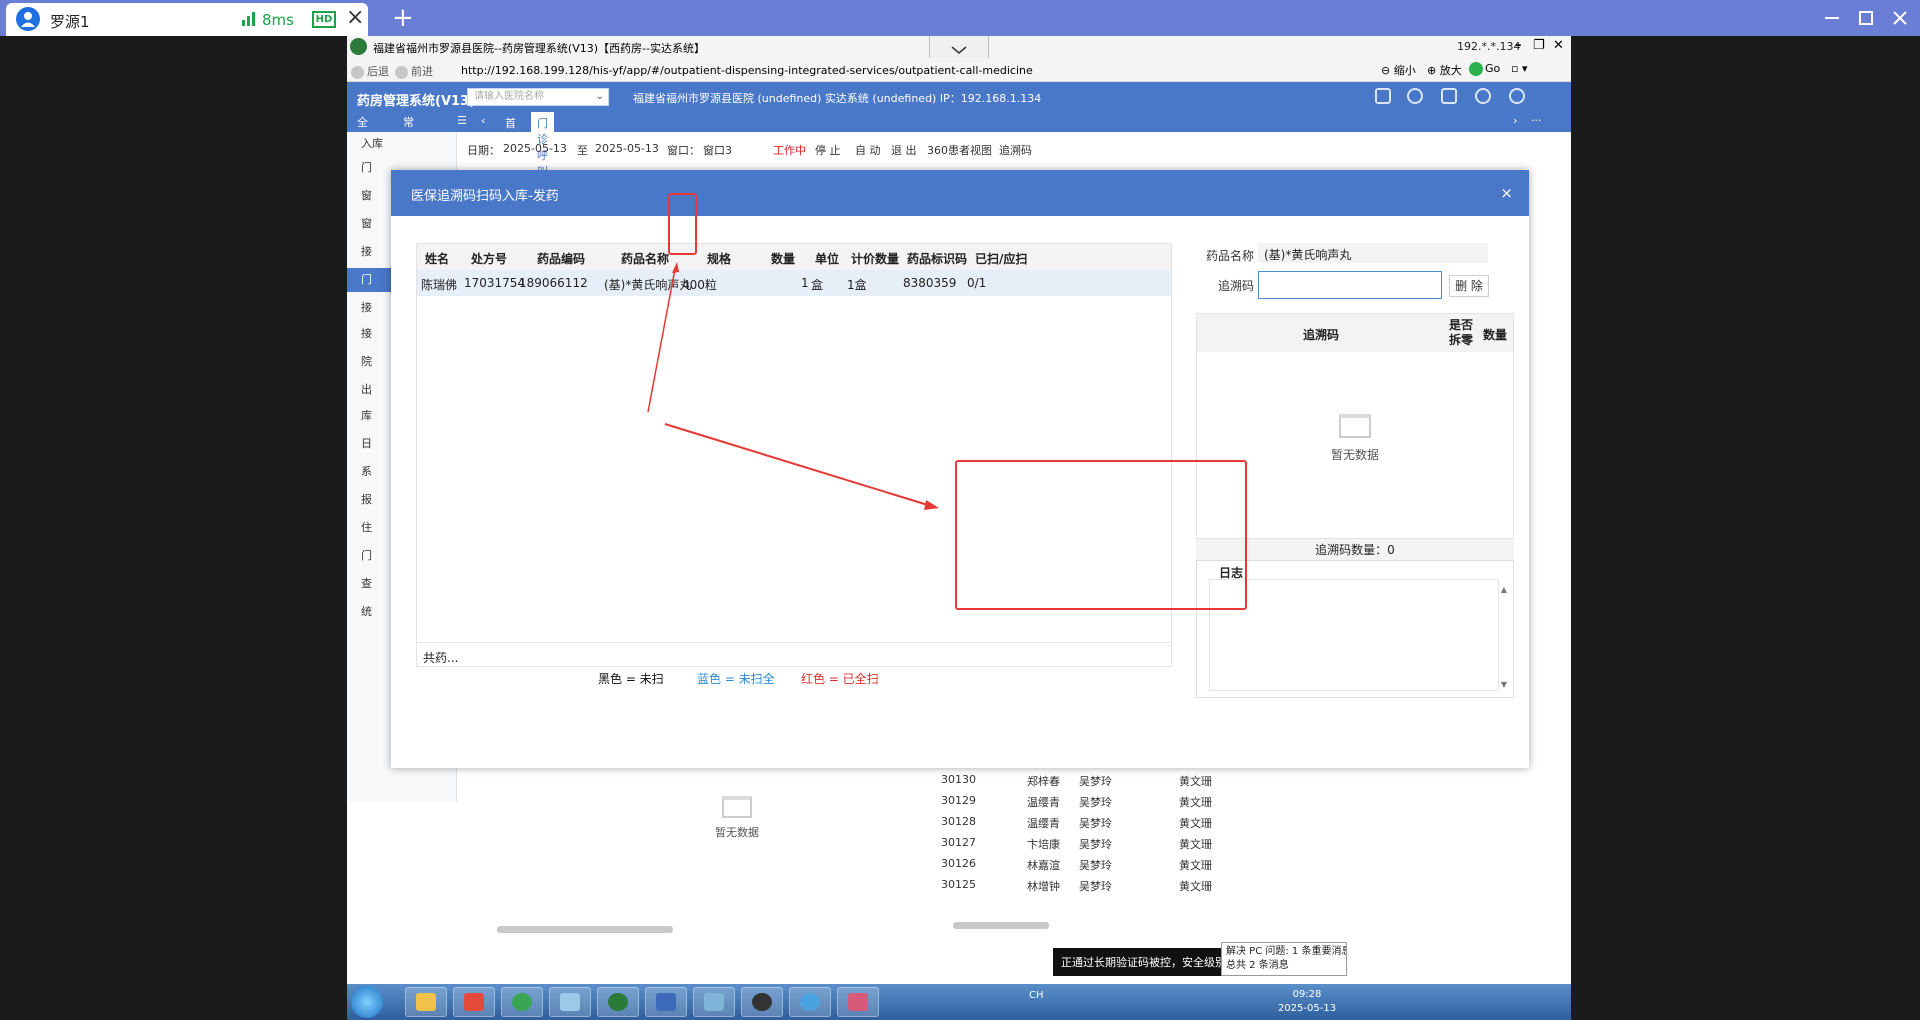 The image size is (1920, 1020). What do you see at coordinates (793, 386) in the screenshot?
I see `annotation-arrows` at bounding box center [793, 386].